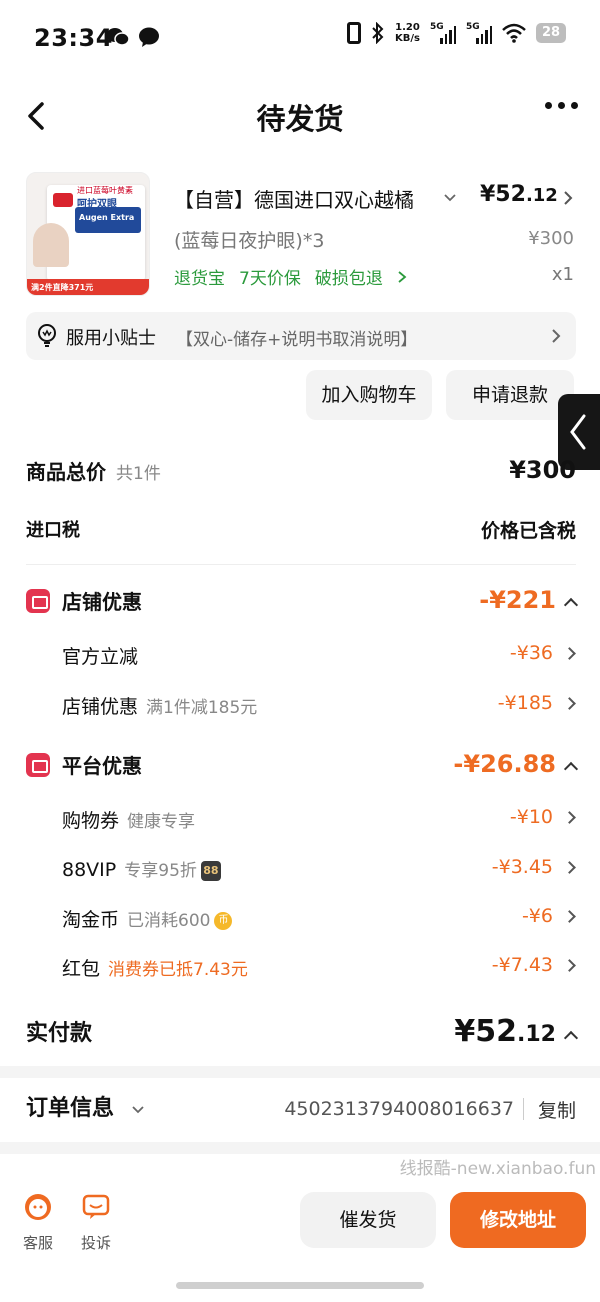  I want to click on platform-discount-label: 平台优惠, so click(102, 766).